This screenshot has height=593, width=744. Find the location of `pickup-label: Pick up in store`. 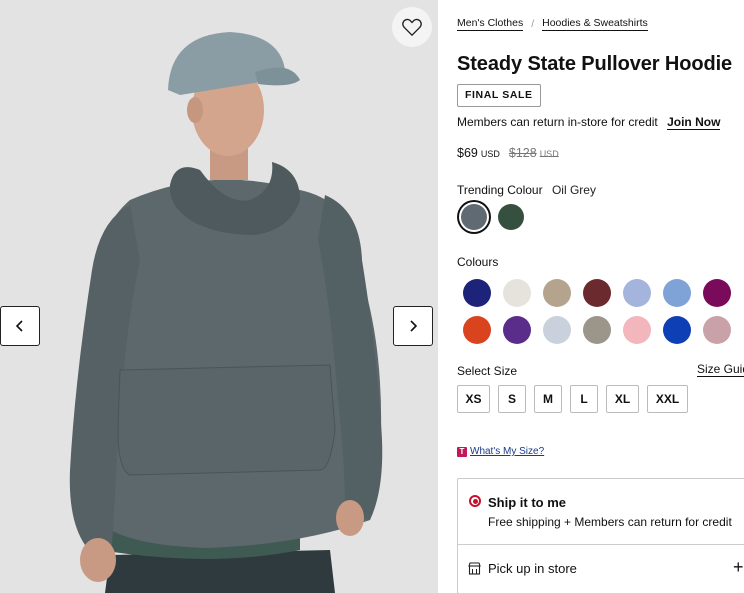

pickup-label: Pick up in store is located at coordinates (532, 568).